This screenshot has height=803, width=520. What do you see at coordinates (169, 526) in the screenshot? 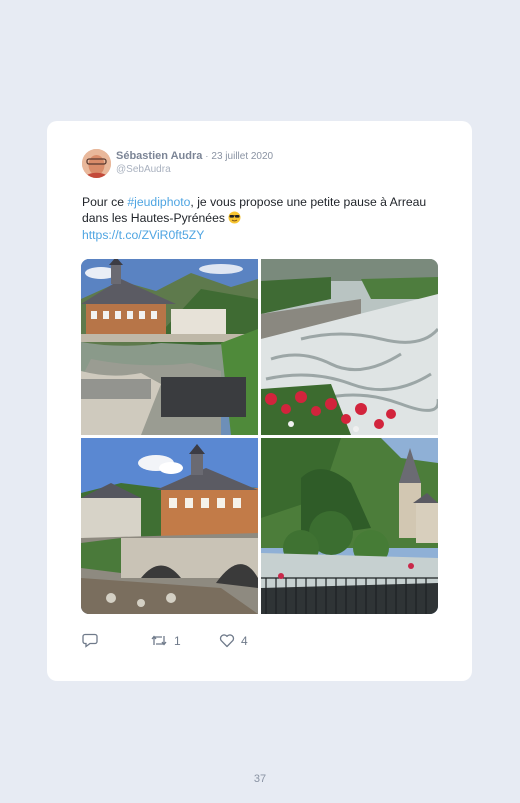
I see `photo-stone-bridge` at bounding box center [169, 526].